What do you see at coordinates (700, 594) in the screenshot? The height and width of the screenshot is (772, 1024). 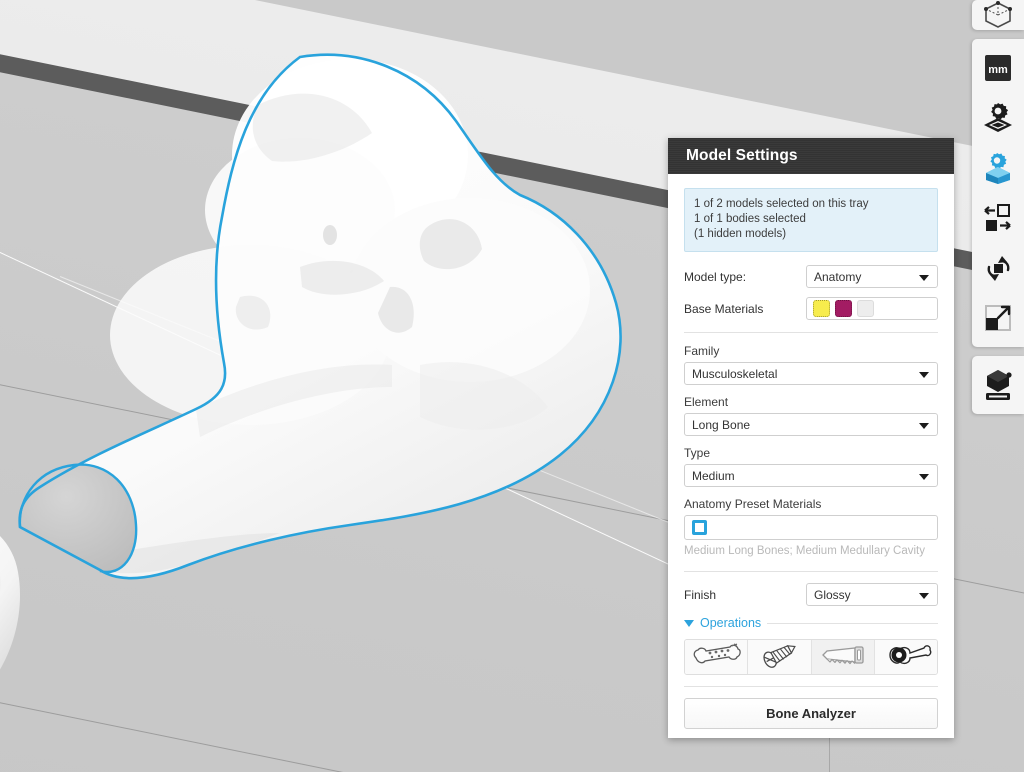 I see `finish-label: Finish` at bounding box center [700, 594].